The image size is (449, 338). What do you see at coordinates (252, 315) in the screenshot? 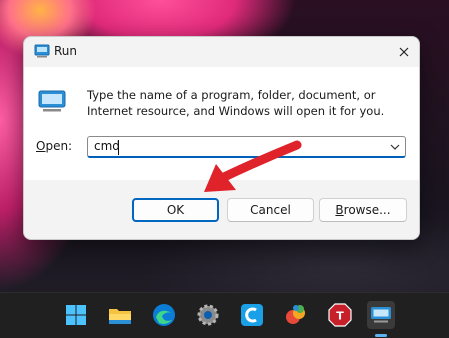
I see `ccleaner-icon` at bounding box center [252, 315].